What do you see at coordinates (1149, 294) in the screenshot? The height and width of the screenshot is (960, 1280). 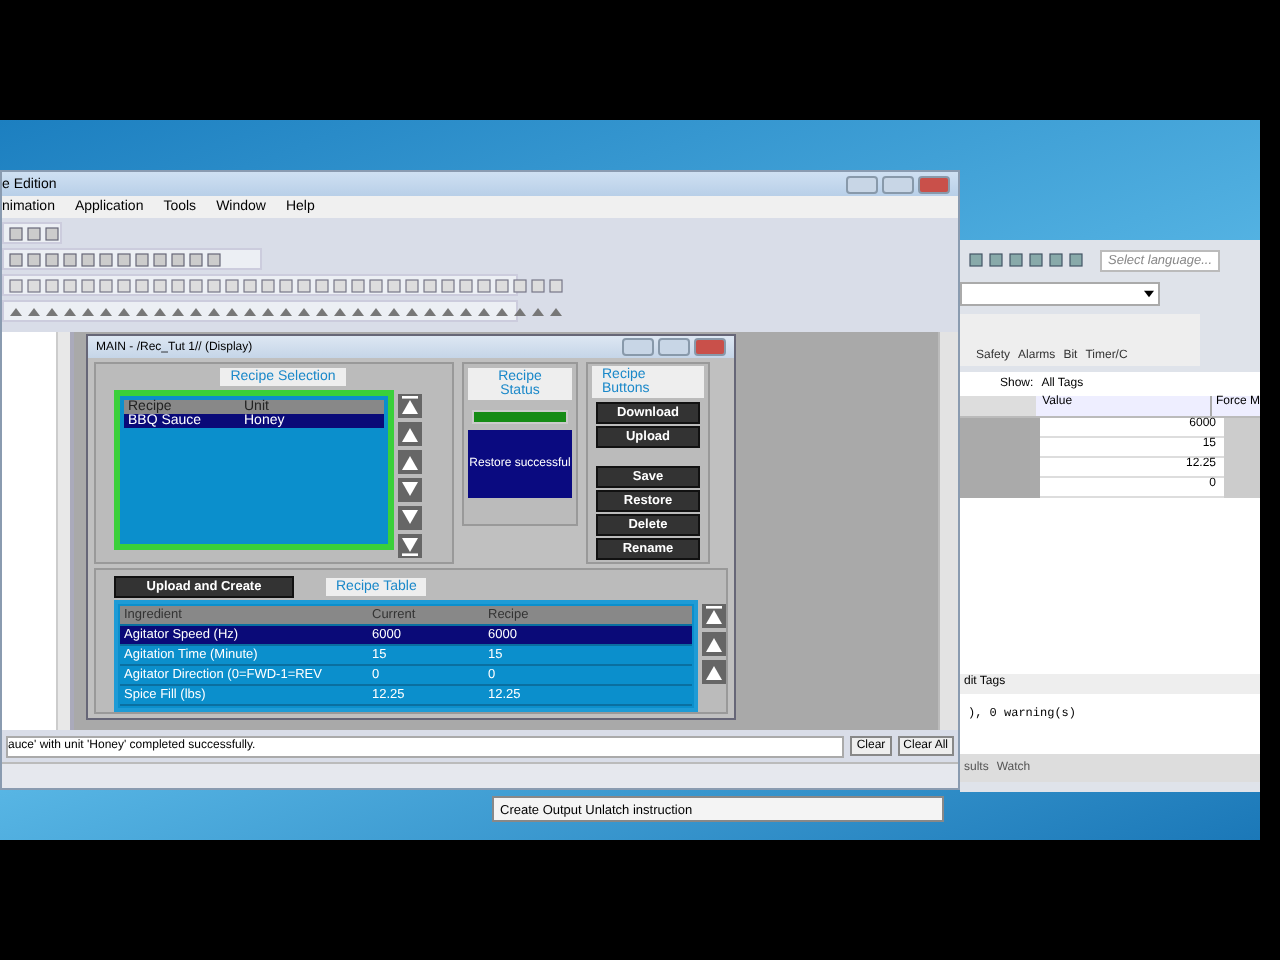 I see `caret-icon` at bounding box center [1149, 294].